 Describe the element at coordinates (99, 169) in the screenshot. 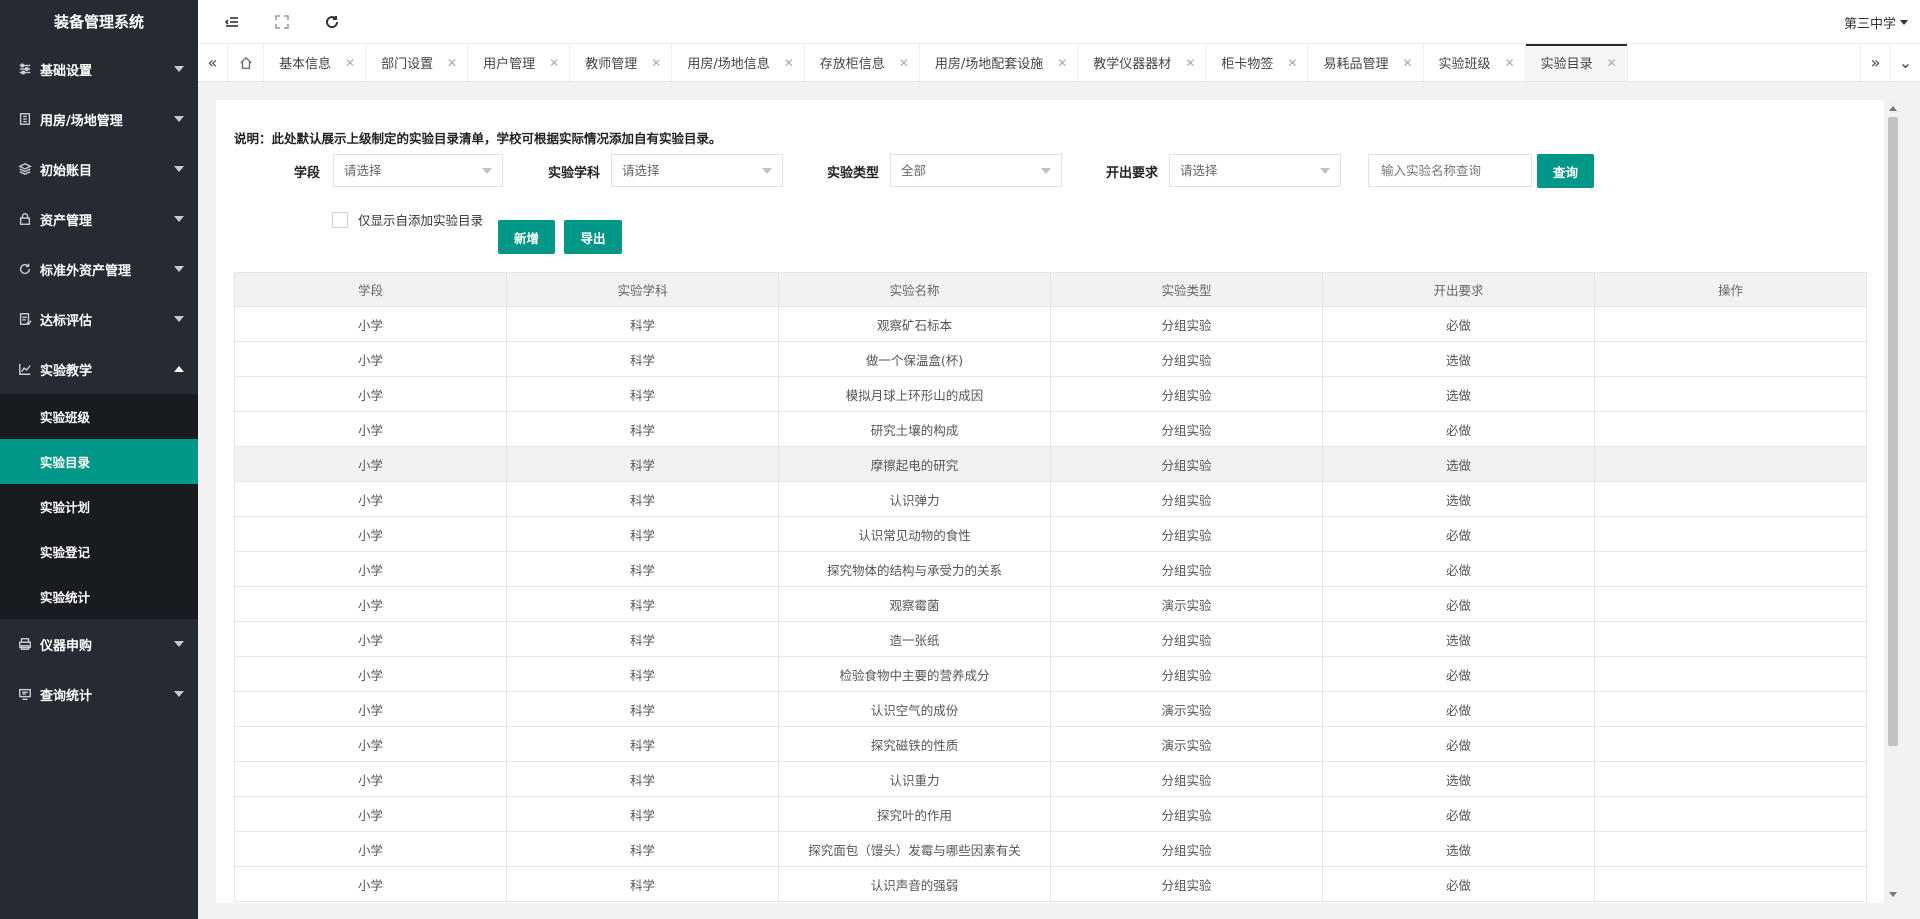

I see `sidebar-item-initial-accounts: 初始账目` at that location.